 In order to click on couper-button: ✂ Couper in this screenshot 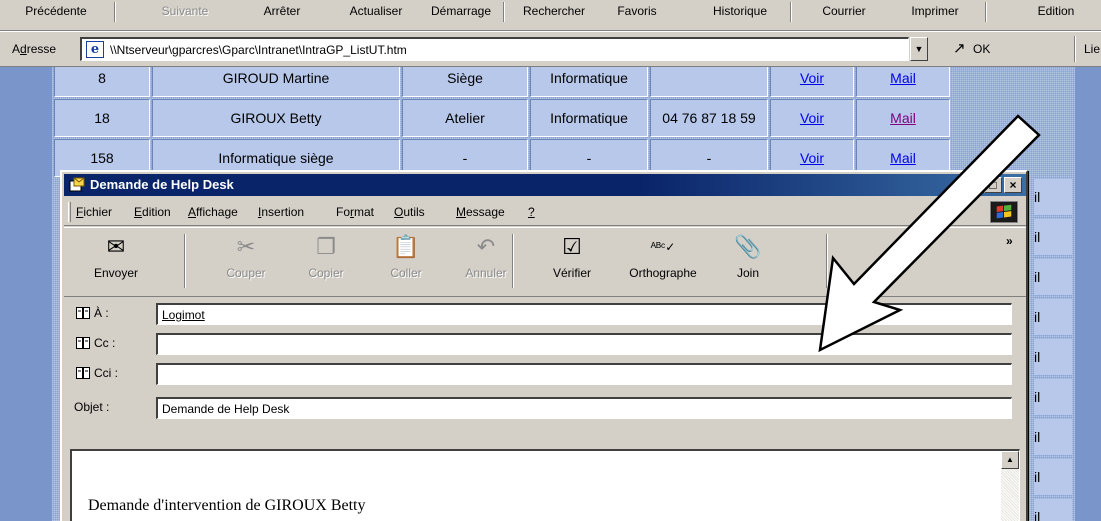, I will do `click(246, 262)`.